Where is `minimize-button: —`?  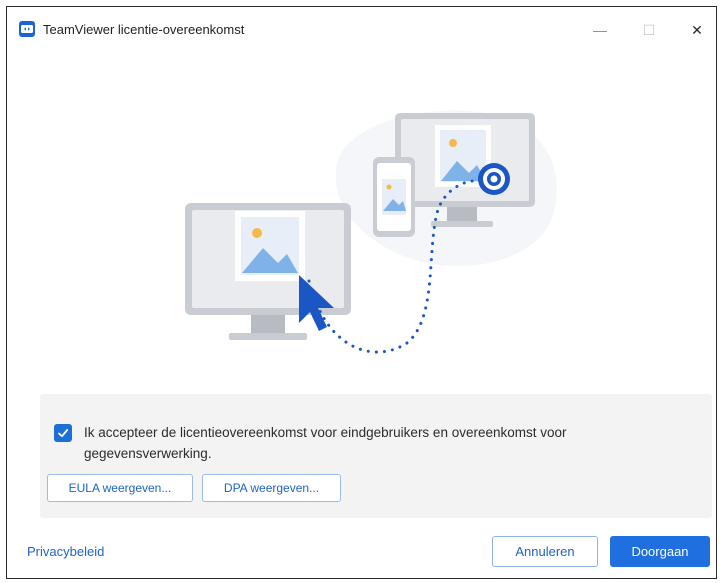
minimize-button: — is located at coordinates (600, 30).